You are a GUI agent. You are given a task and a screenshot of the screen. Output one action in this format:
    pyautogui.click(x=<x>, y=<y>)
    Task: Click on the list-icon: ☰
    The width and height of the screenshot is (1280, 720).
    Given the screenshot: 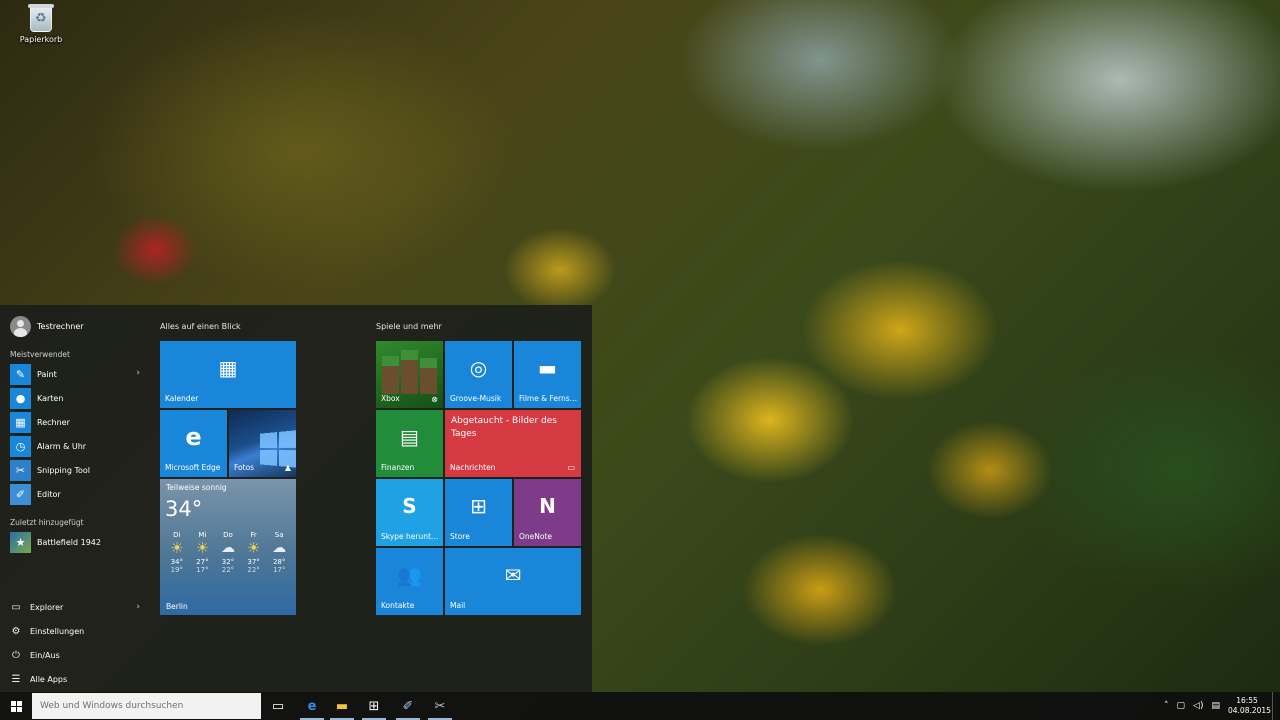 What is the action you would take?
    pyautogui.click(x=16, y=679)
    